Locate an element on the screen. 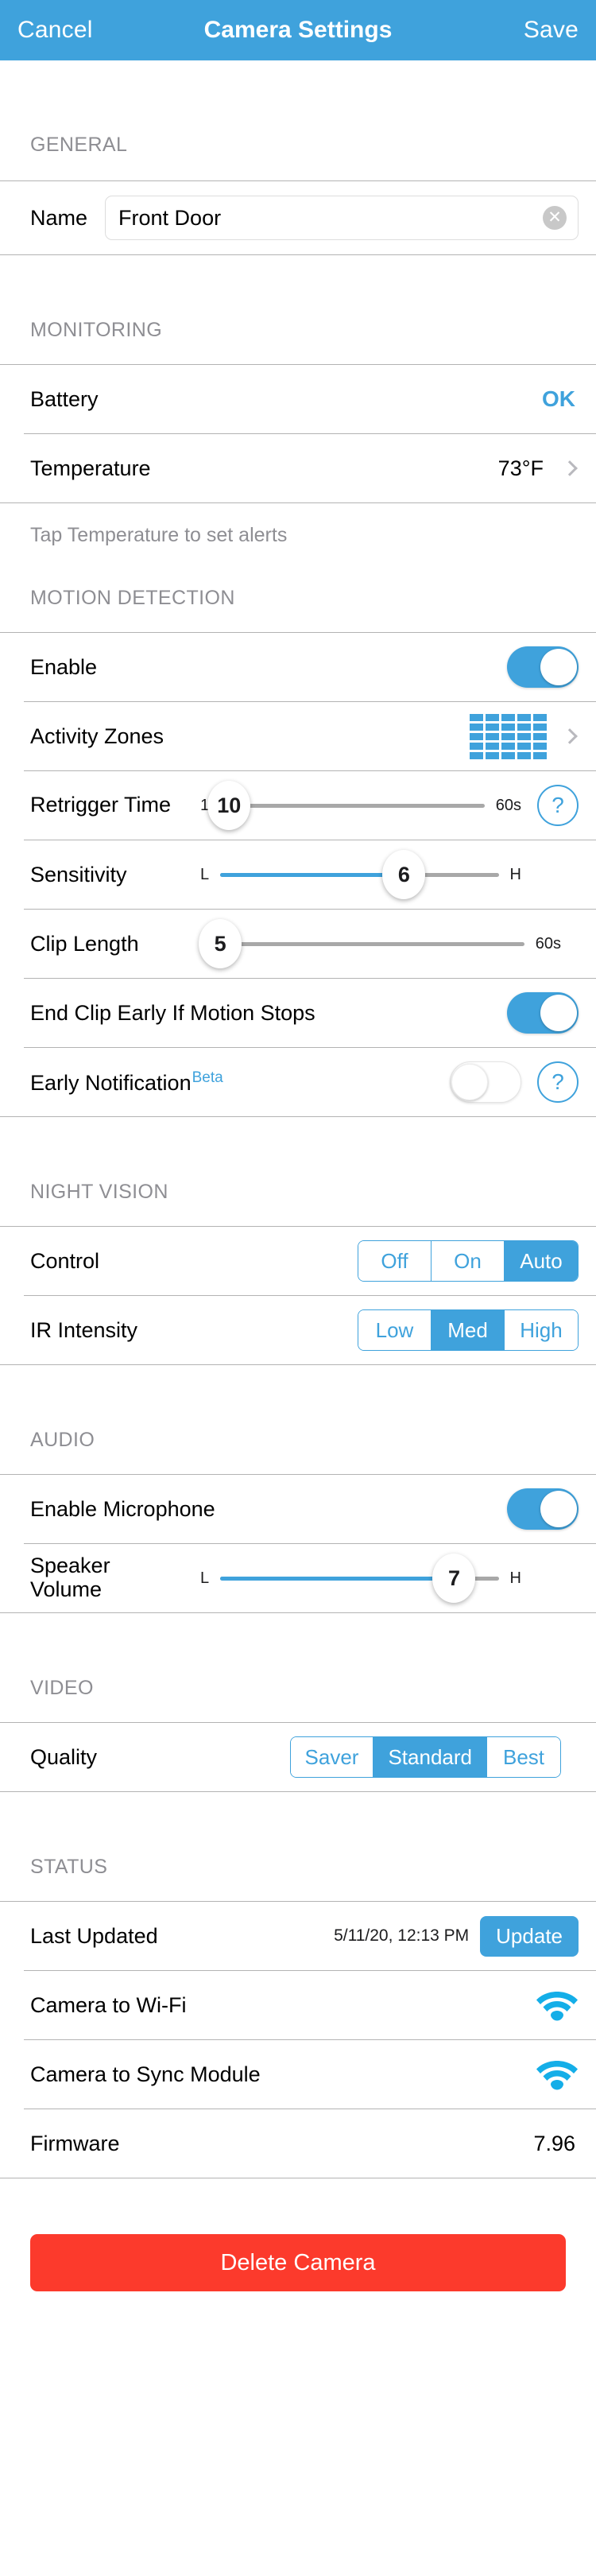 The width and height of the screenshot is (596, 2576). temperature-hint: Tap Temperature to set alerts is located at coordinates (159, 535).